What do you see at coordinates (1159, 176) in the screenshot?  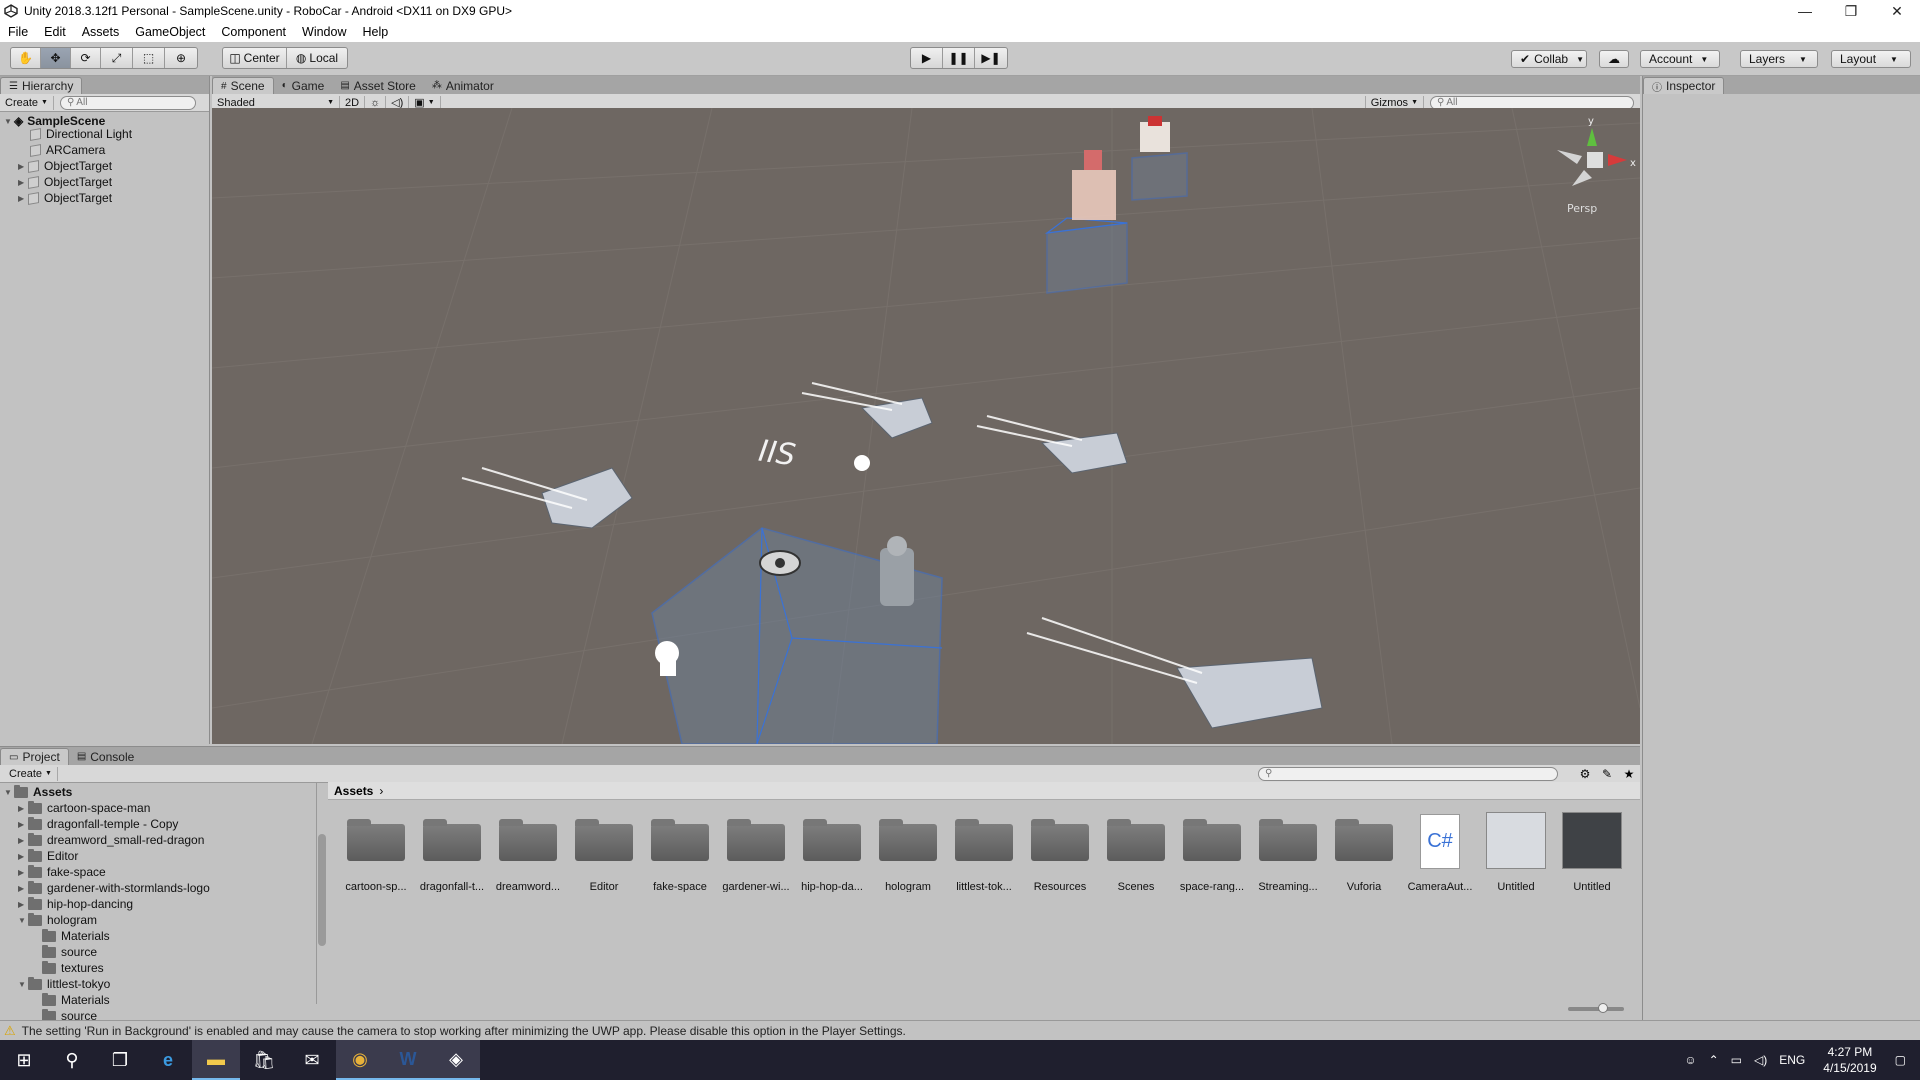 I see `target-box-top-small` at bounding box center [1159, 176].